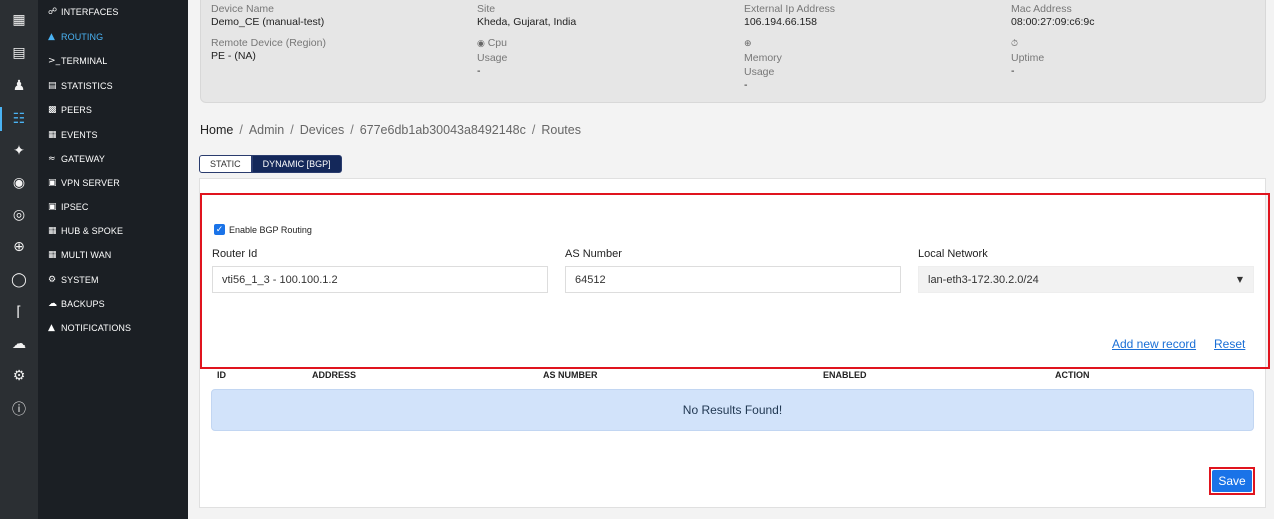 This screenshot has height=519, width=1274. Describe the element at coordinates (52, 86) in the screenshot. I see `bar-chart-icon: ▤` at that location.